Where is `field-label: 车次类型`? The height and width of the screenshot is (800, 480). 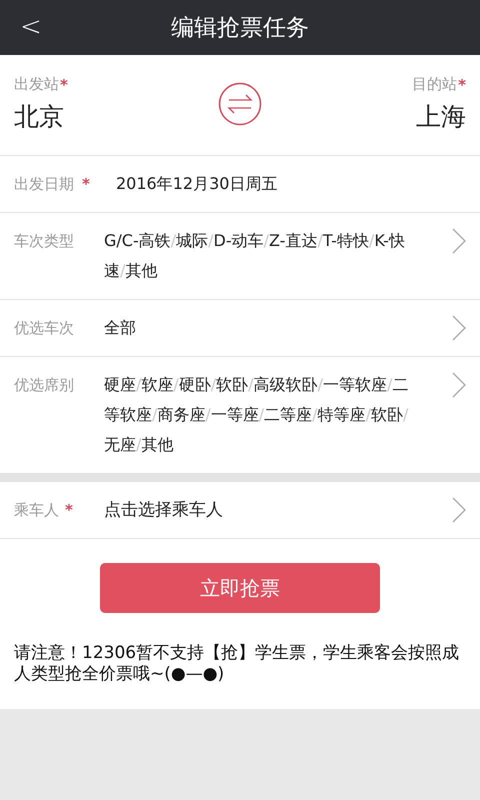 field-label: 车次类型 is located at coordinates (44, 241).